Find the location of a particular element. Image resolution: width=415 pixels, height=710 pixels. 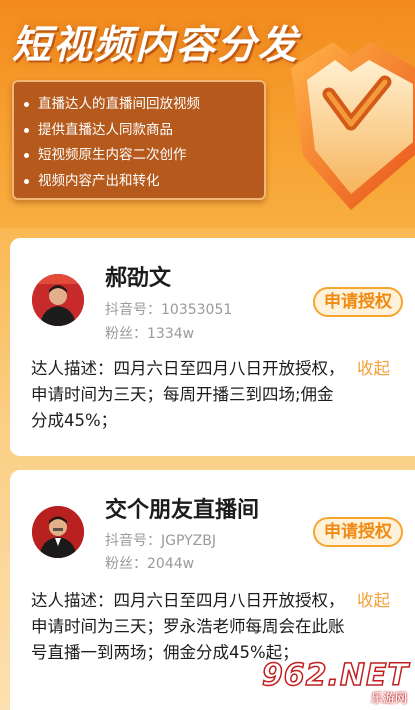

feature-item: 短视频原生内容二次创作 is located at coordinates (144, 156).